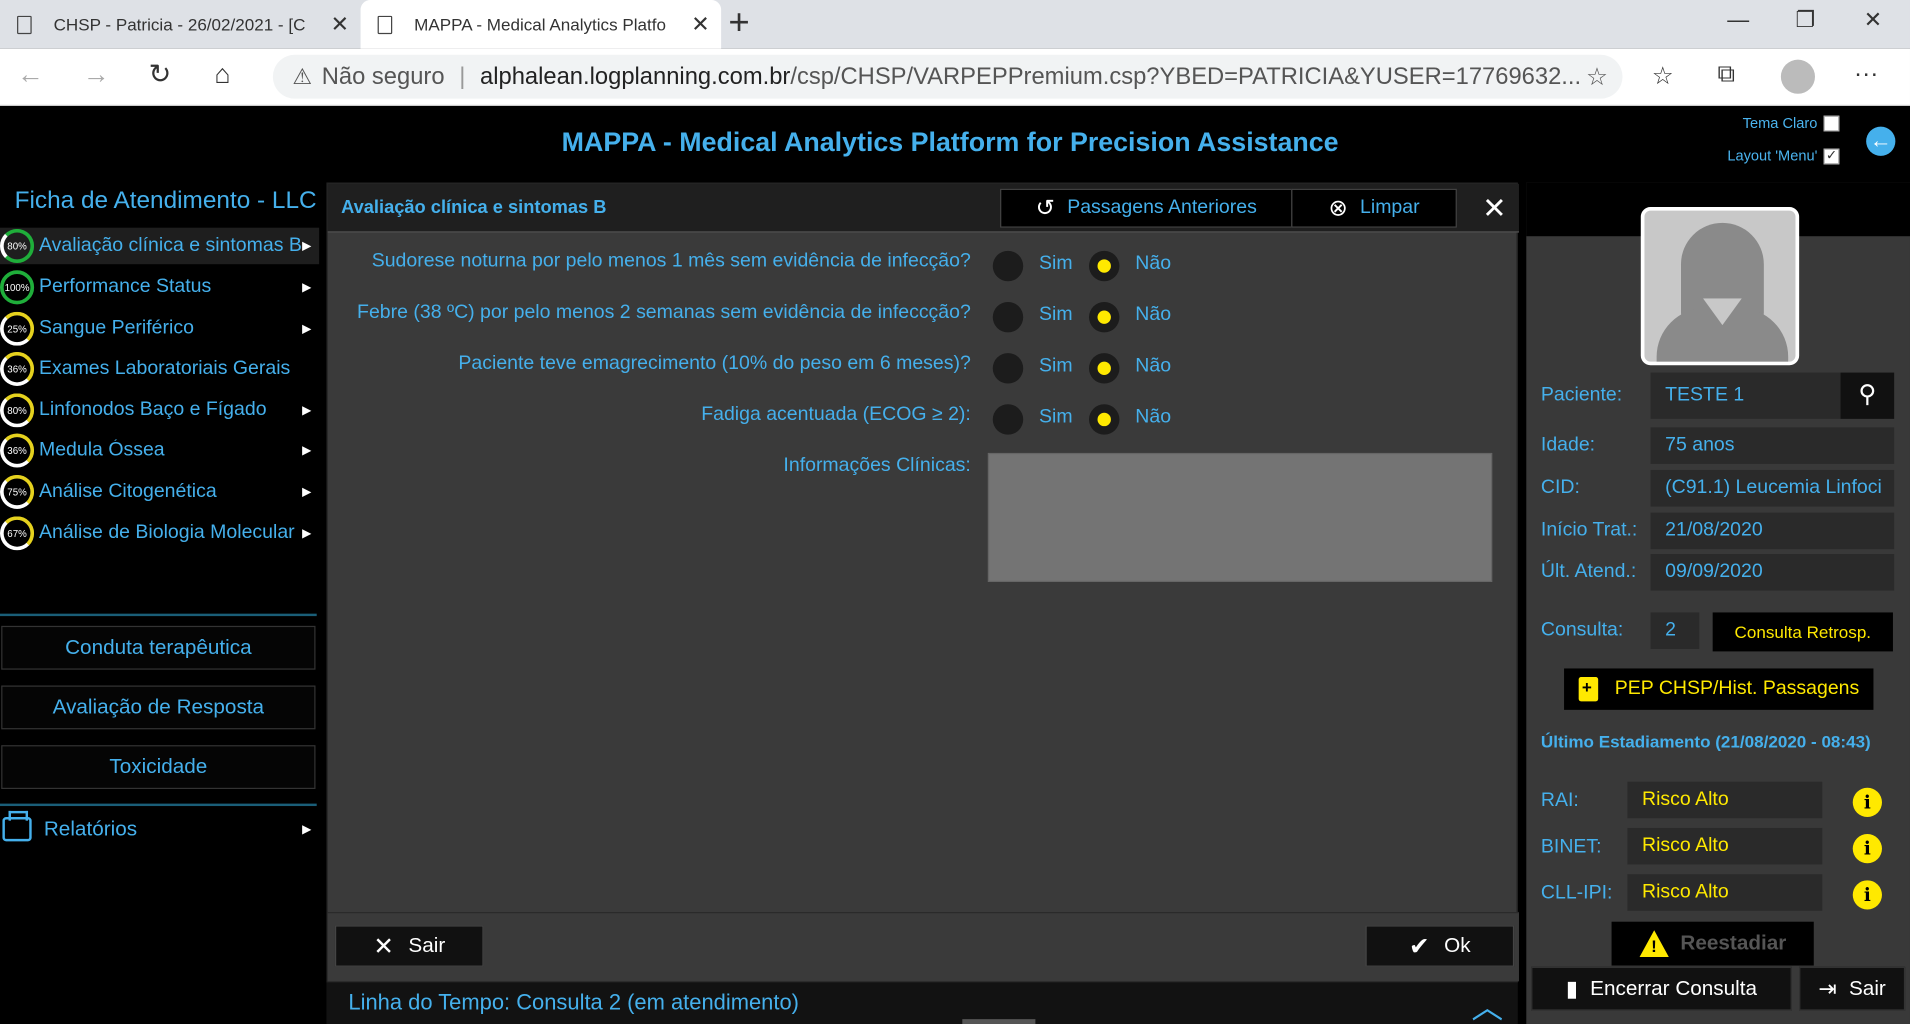 This screenshot has width=1910, height=1024. Describe the element at coordinates (152, 410) in the screenshot. I see `sidebar-item-label: Linfonodos Baço e Fígado` at that location.